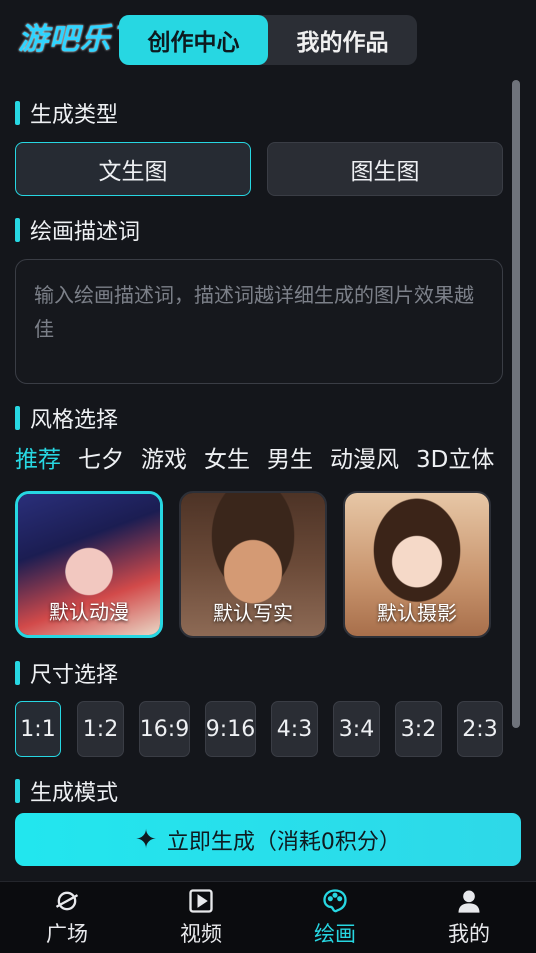  I want to click on section-prompt: 绘画描述词, so click(77, 230).